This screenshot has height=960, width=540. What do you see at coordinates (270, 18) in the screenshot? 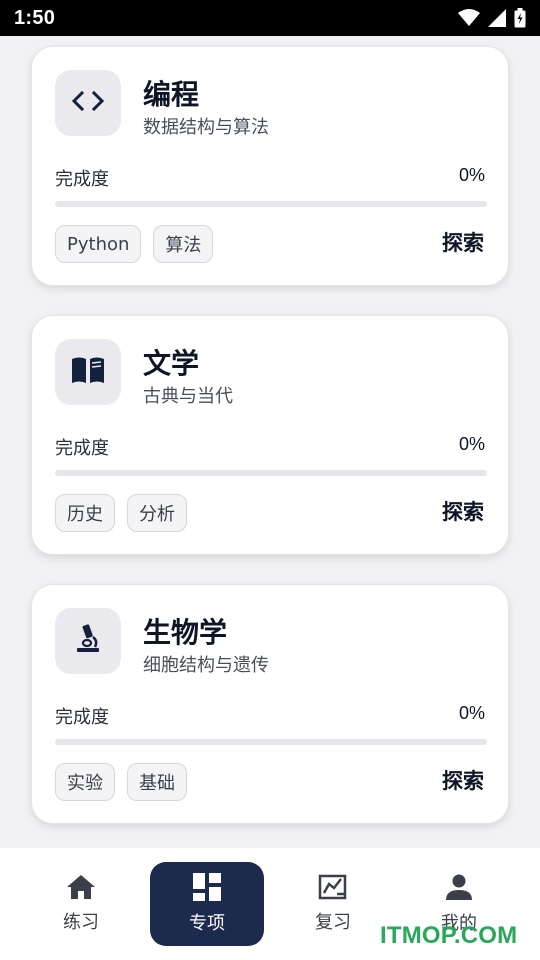
I see `status-bar: 1:50` at bounding box center [270, 18].